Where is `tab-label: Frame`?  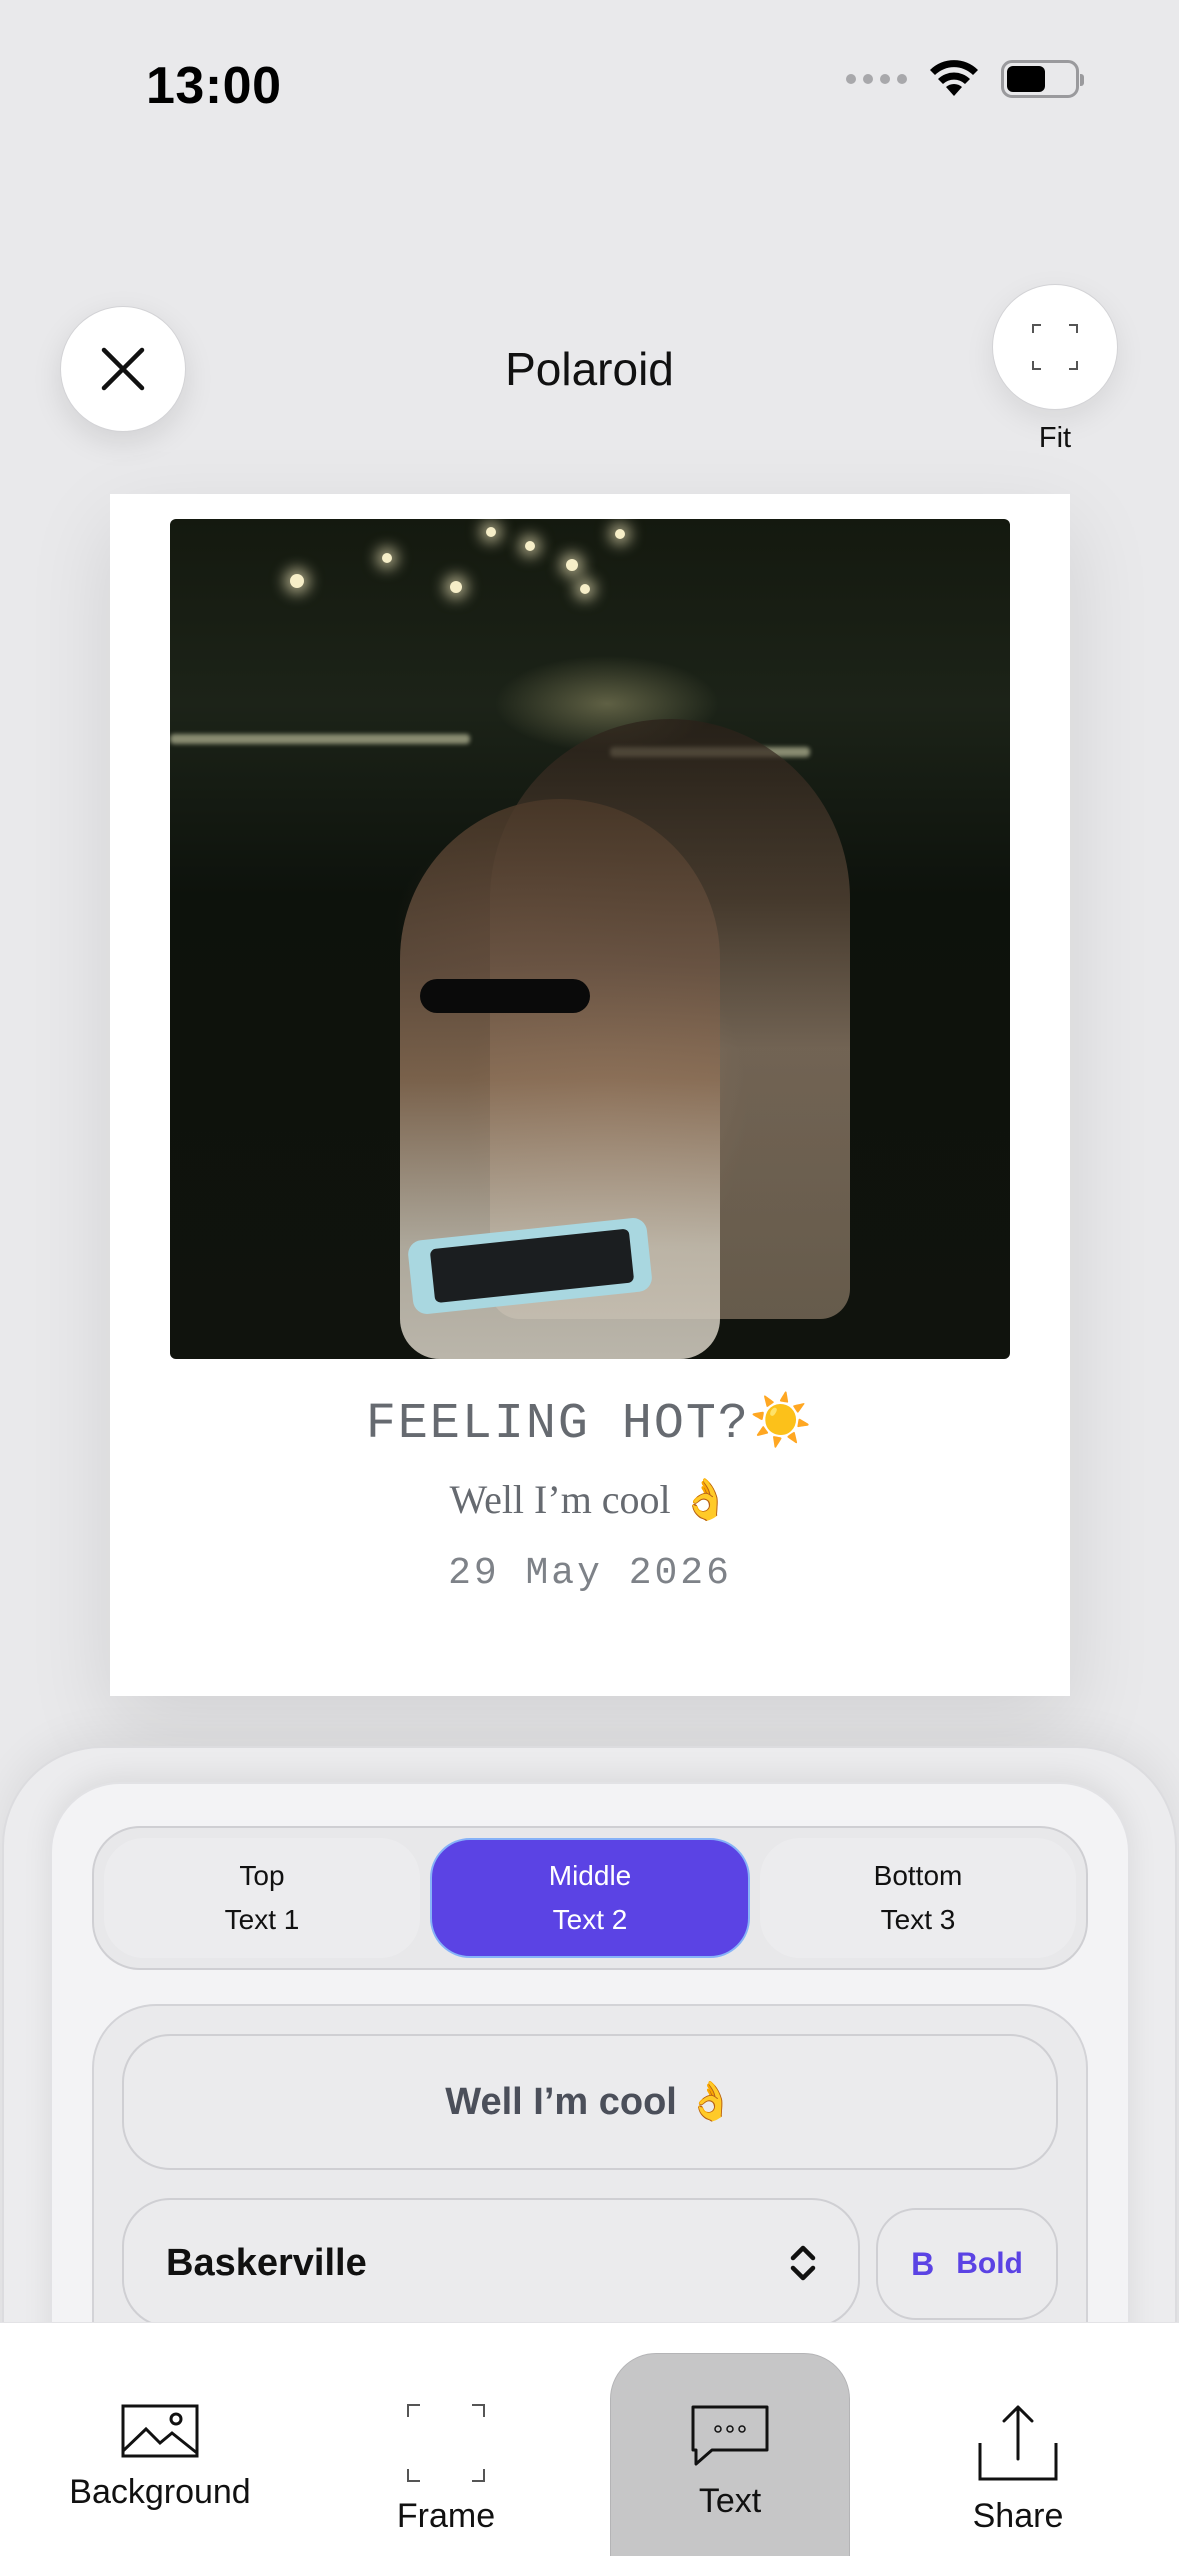
tab-label: Frame is located at coordinates (446, 2516).